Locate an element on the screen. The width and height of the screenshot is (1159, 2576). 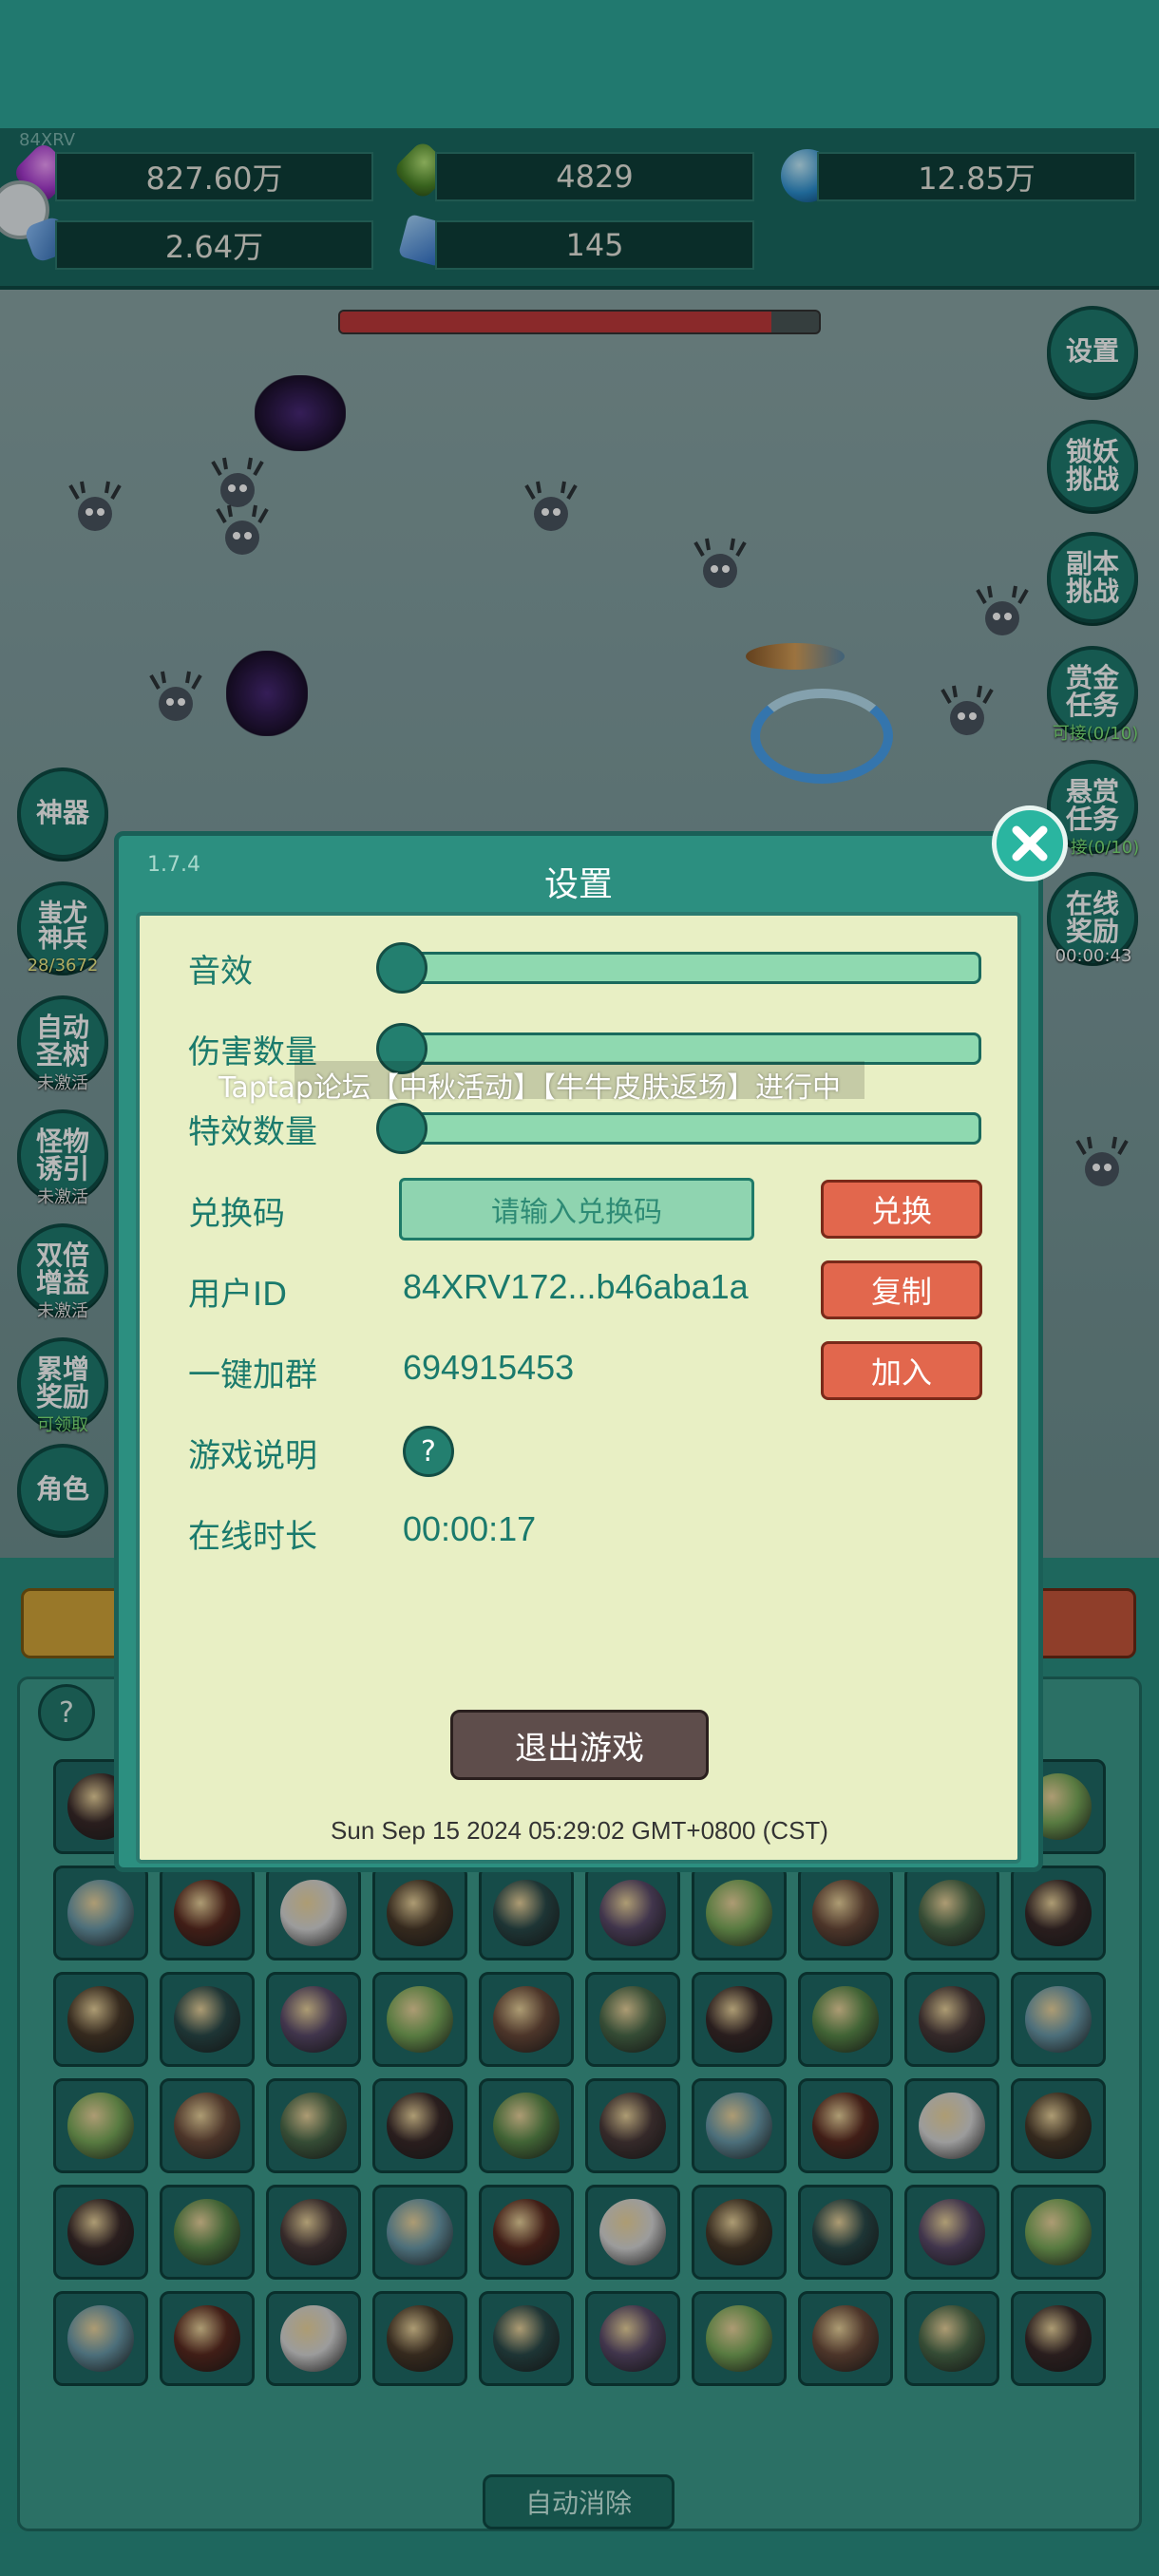
copy-button: 复制 is located at coordinates (901, 1289).